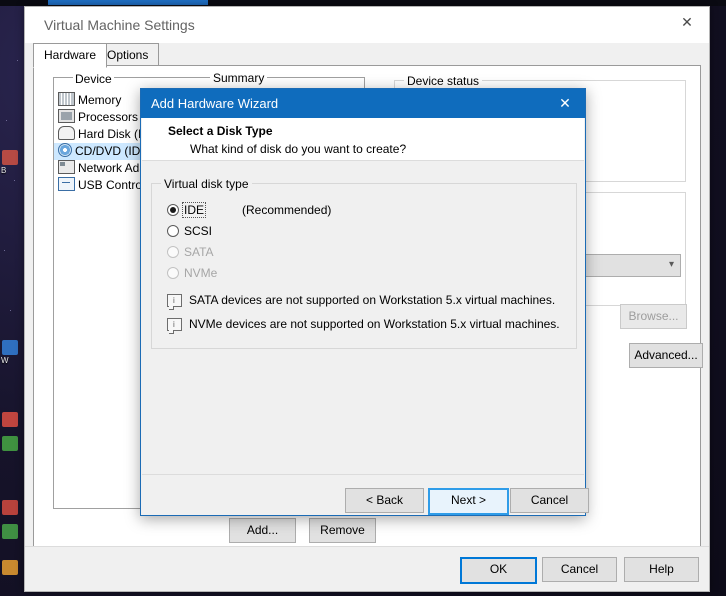 The image size is (726, 596). I want to click on device-status-label: Device status, so click(443, 81).